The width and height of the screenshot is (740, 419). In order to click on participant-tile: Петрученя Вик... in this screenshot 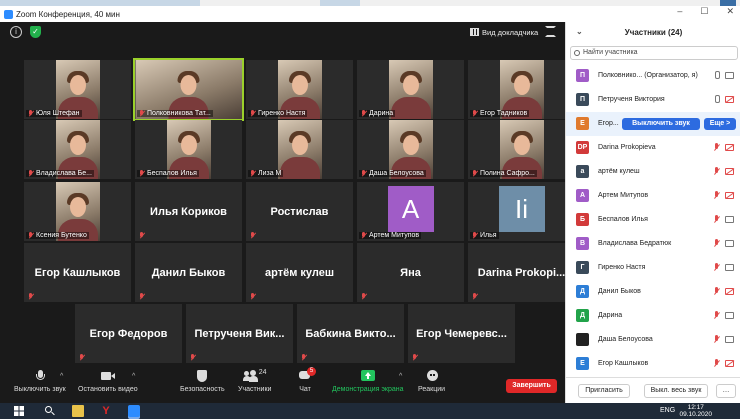, I will do `click(239, 333)`.